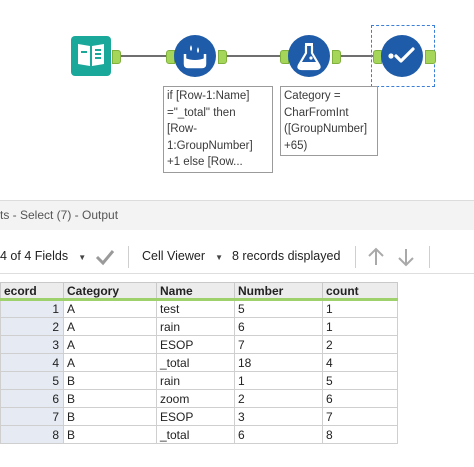 This screenshot has height=467, width=474. Describe the element at coordinates (278, 416) in the screenshot. I see `number-cell: 3` at that location.